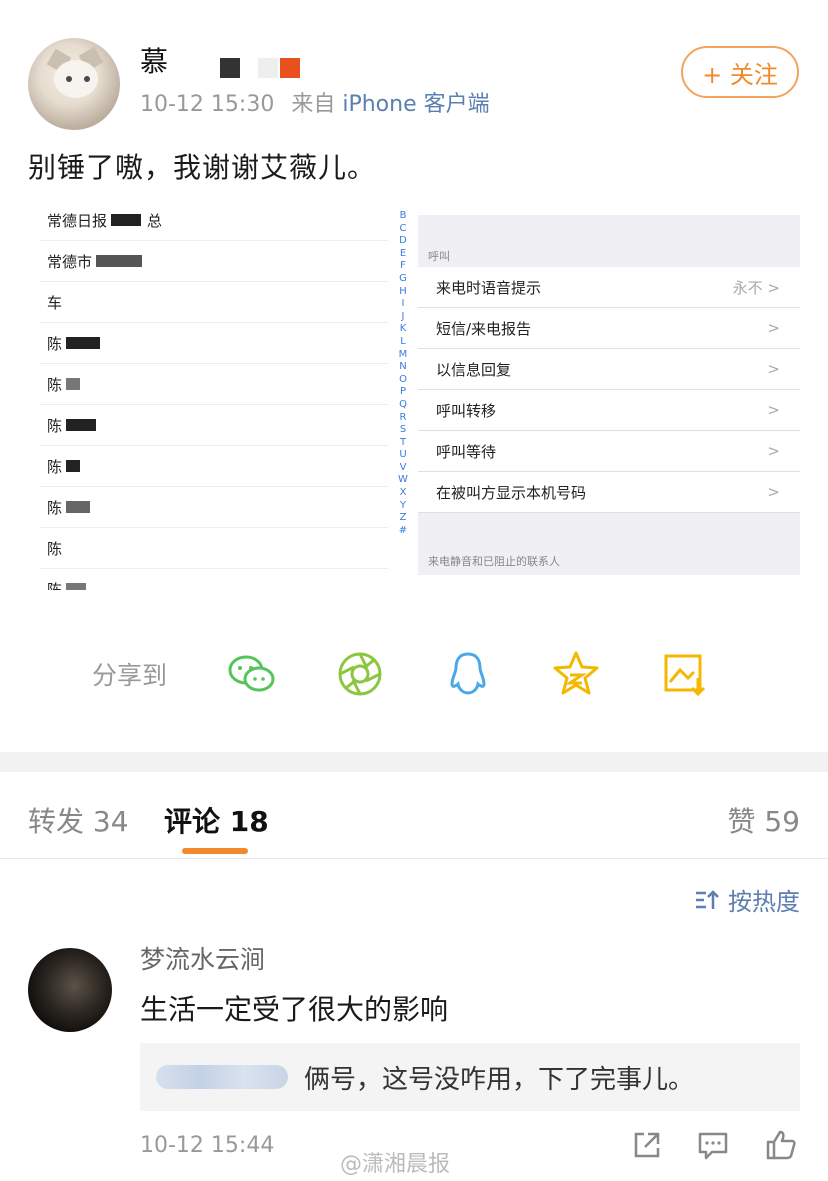 The height and width of the screenshot is (1181, 828). Describe the element at coordinates (415, 104) in the screenshot. I see `post-source: iPhone 客户端` at that location.